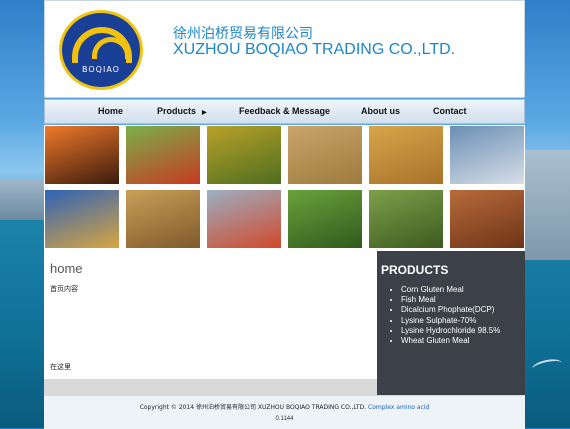 The image size is (570, 429). Describe the element at coordinates (244, 155) in the screenshot. I see `gallery-sugarcane` at that location.